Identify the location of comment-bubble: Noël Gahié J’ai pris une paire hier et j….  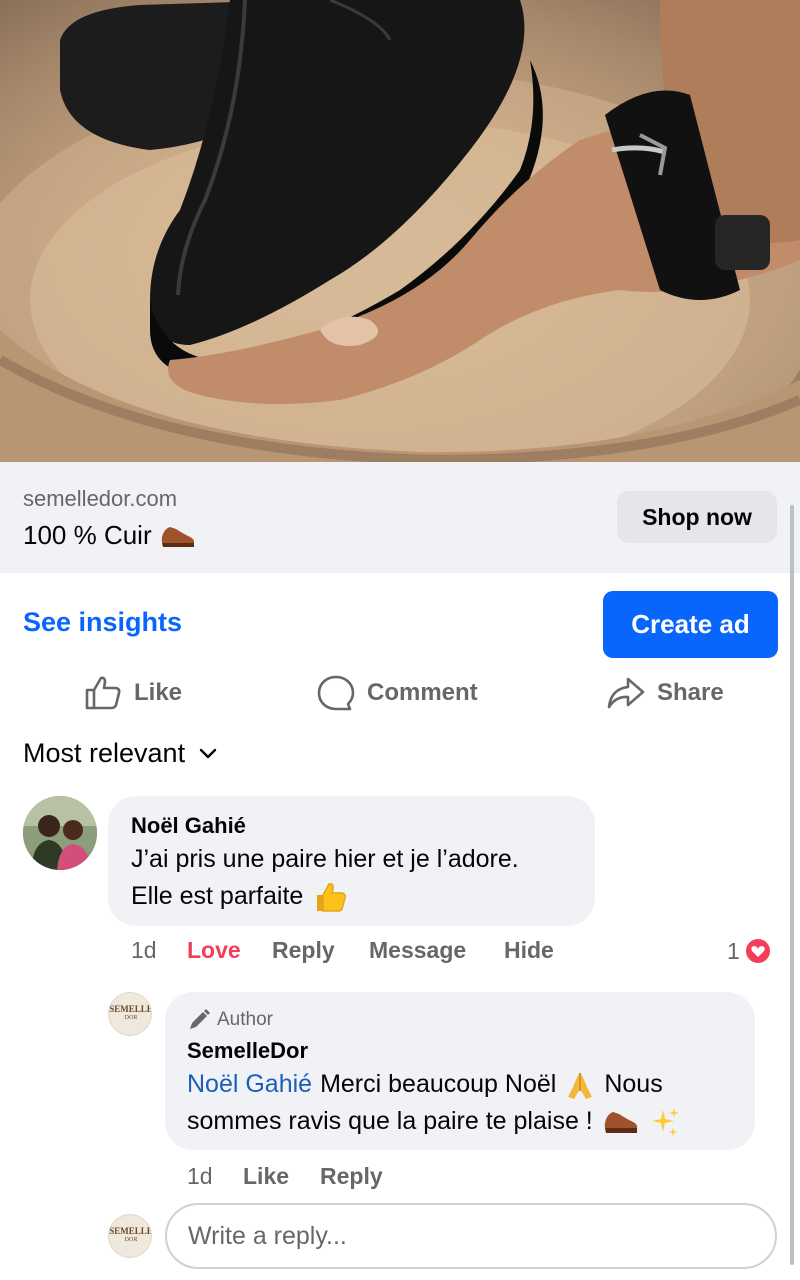
(351, 861).